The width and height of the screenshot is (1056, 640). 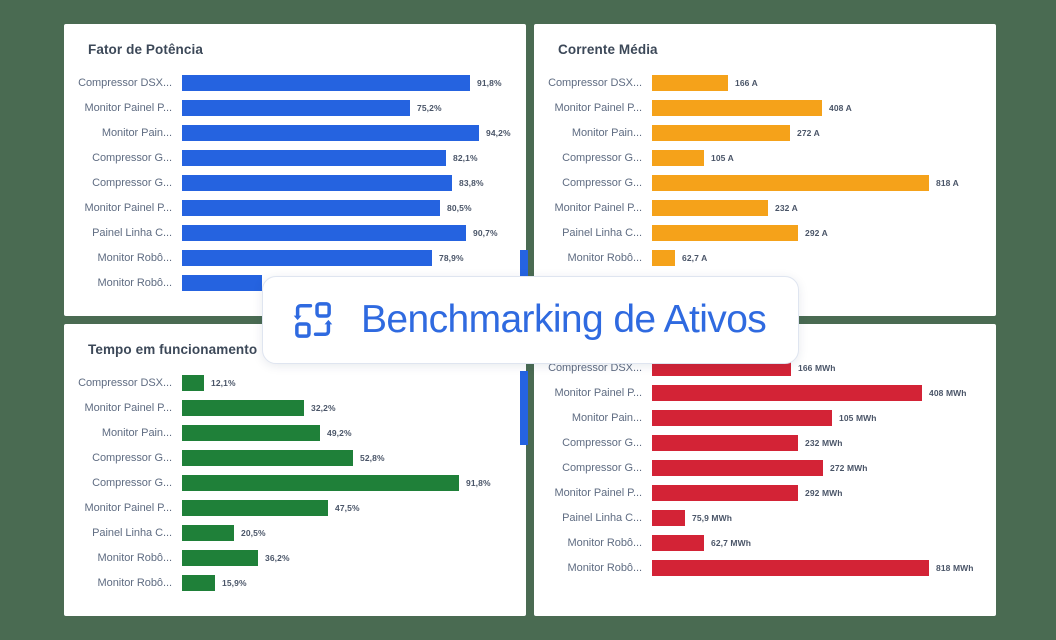 I want to click on chart-row: Monitor Pain... 105 MWh, so click(x=761, y=417).